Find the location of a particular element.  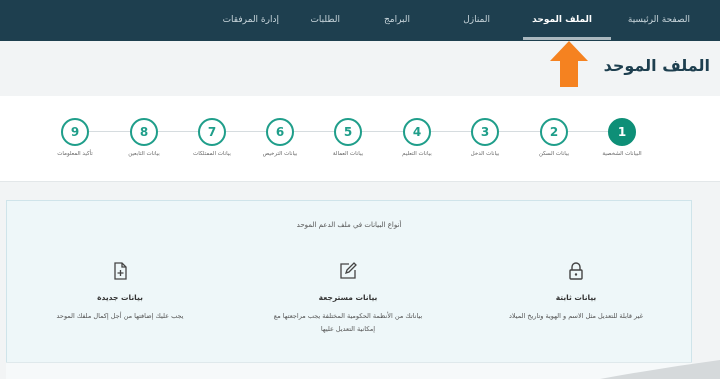

lock-icon is located at coordinates (576, 271).